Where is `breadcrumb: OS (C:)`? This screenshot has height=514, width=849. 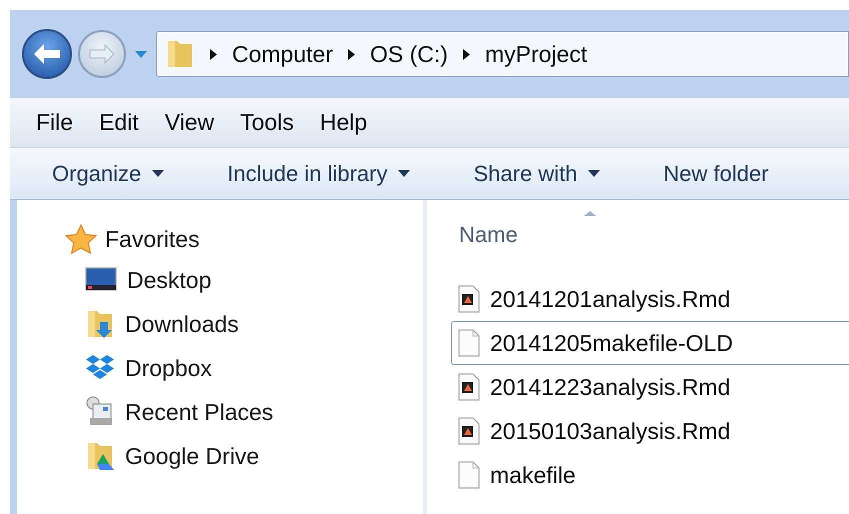
breadcrumb: OS (C:) is located at coordinates (409, 54).